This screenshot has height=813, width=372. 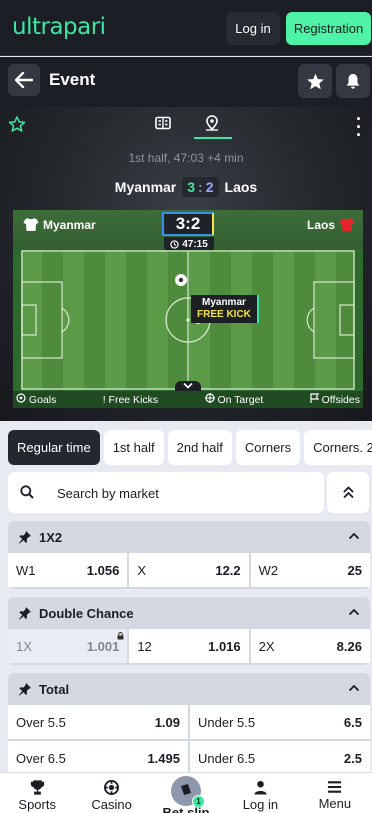 What do you see at coordinates (352, 758) in the screenshot?
I see `odd-value: 2.5` at bounding box center [352, 758].